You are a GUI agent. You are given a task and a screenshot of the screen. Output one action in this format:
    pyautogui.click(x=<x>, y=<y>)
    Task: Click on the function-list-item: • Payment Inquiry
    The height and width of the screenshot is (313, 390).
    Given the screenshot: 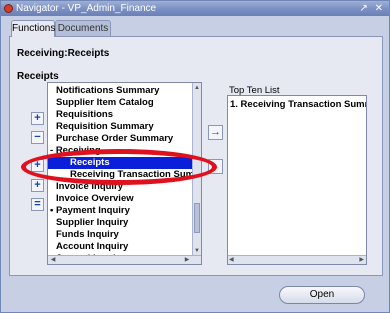 What is the action you would take?
    pyautogui.click(x=122, y=211)
    